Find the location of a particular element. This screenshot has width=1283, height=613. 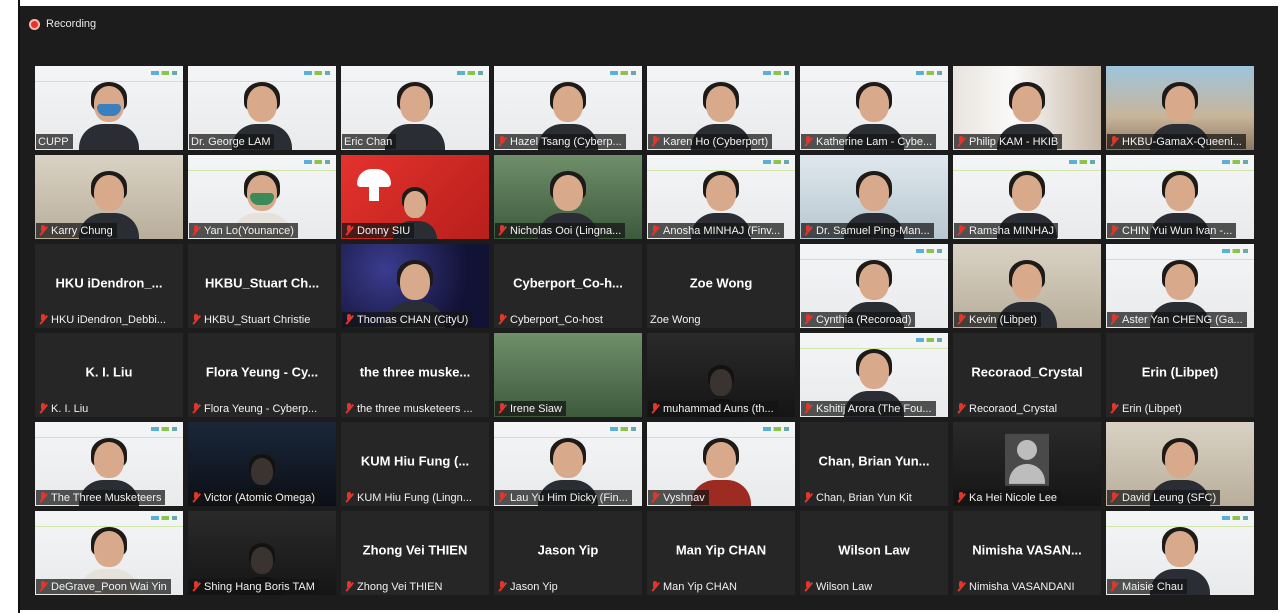

participant-name-label: Eric Chan is located at coordinates (369, 141).